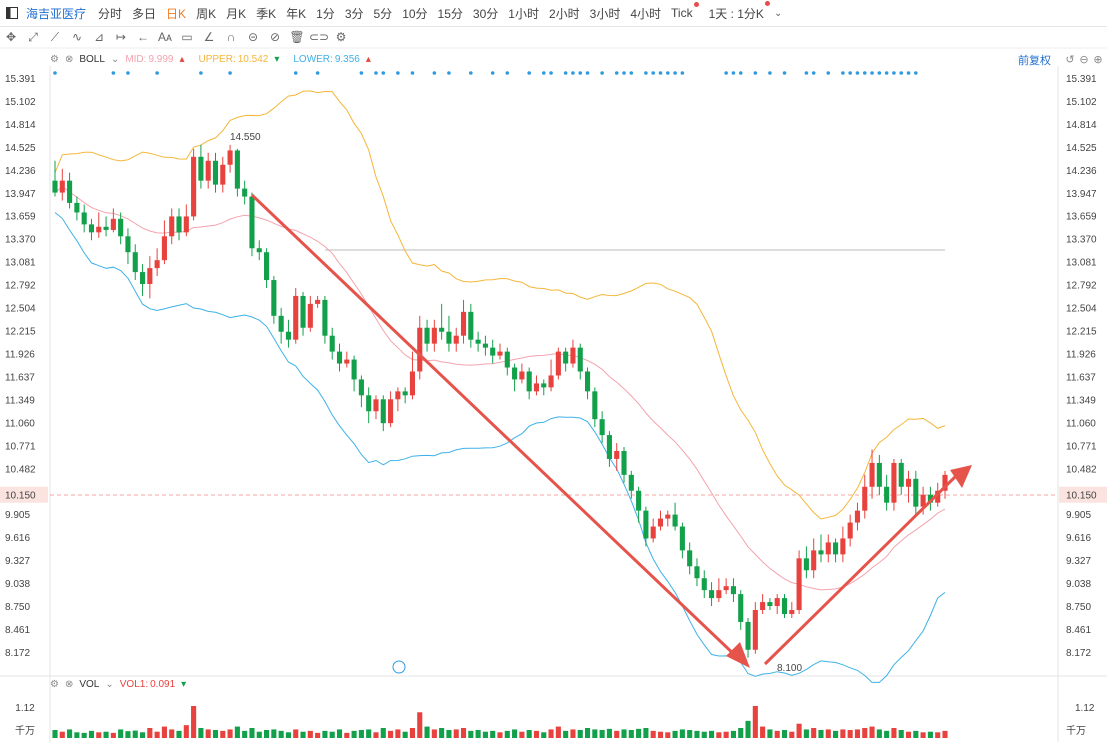 This screenshot has height=742, width=1107. Describe the element at coordinates (1081, 148) in the screenshot. I see `y-tick-label-right: 14.525` at that location.